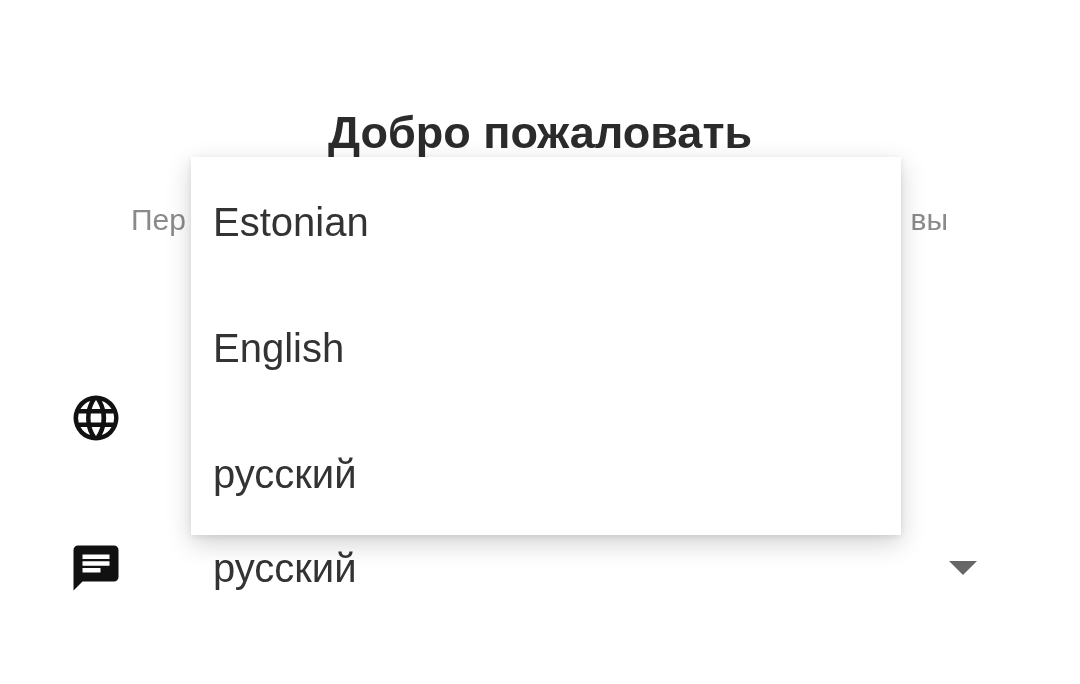 The image size is (1080, 684). Describe the element at coordinates (963, 568) in the screenshot. I see `caret-icon` at that location.